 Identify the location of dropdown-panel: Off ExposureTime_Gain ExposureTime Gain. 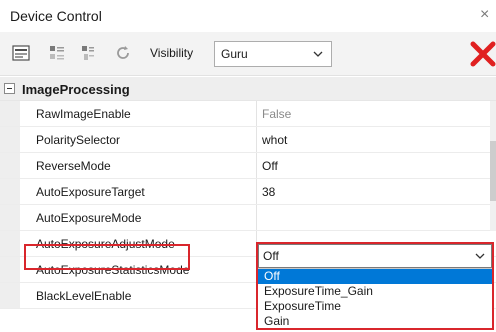
(375, 286).